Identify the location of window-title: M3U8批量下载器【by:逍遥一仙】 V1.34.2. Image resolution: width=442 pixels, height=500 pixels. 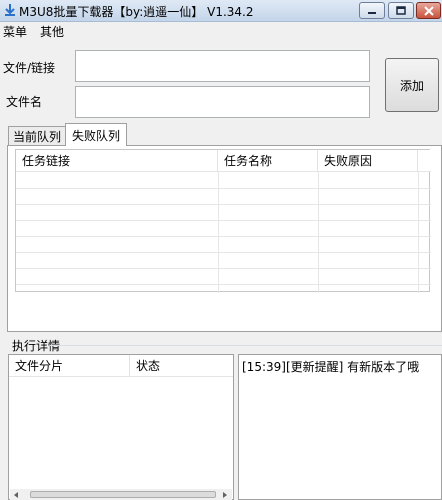
(136, 12).